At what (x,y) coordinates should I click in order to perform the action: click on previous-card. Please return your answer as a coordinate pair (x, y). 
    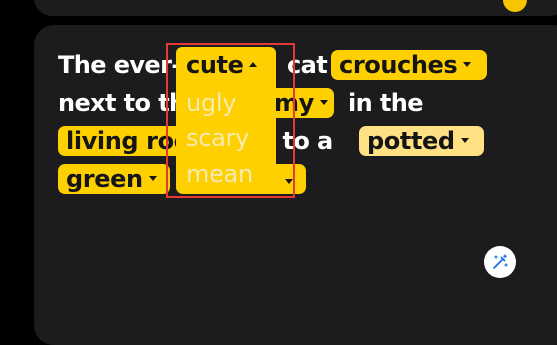
    Looking at the image, I should click on (295, 8).